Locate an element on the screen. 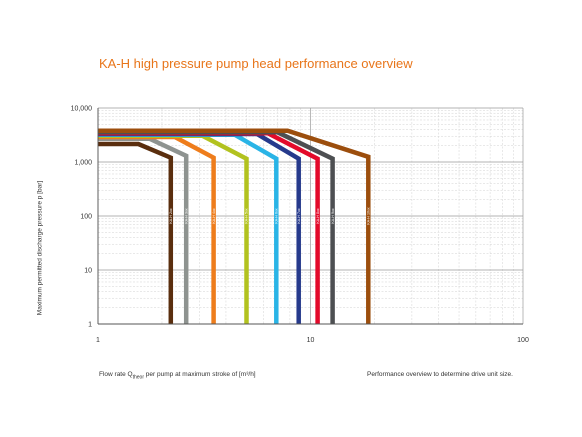  series-label: KA-H 10xx is located at coordinates (369, 215).